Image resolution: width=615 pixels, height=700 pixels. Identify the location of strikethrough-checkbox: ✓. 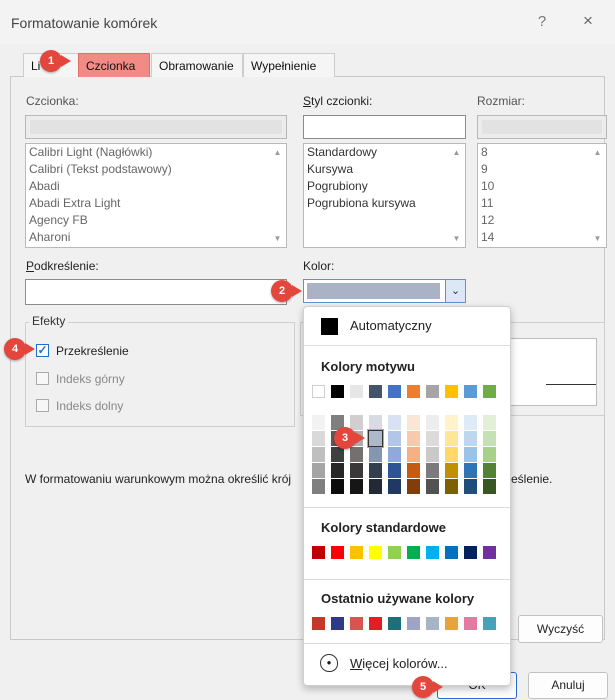
(42, 350).